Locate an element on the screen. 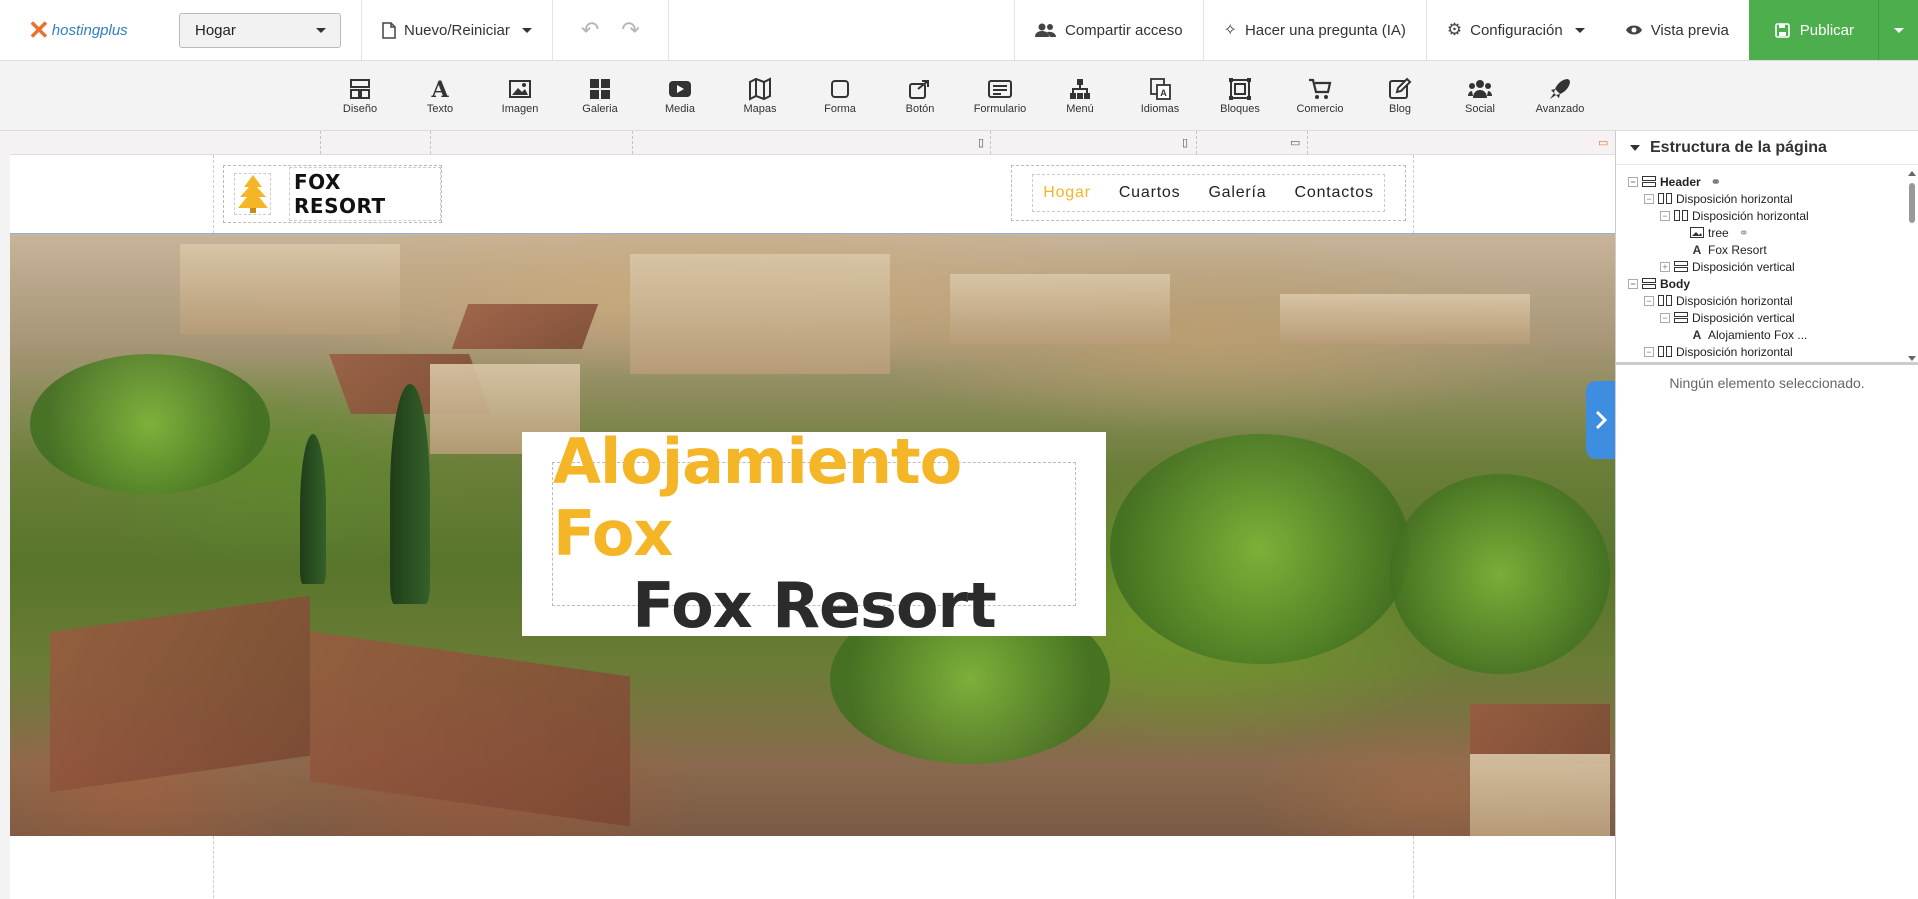 This screenshot has width=1918, height=899. tree-node: − Header ⚭ is located at coordinates (1767, 181).